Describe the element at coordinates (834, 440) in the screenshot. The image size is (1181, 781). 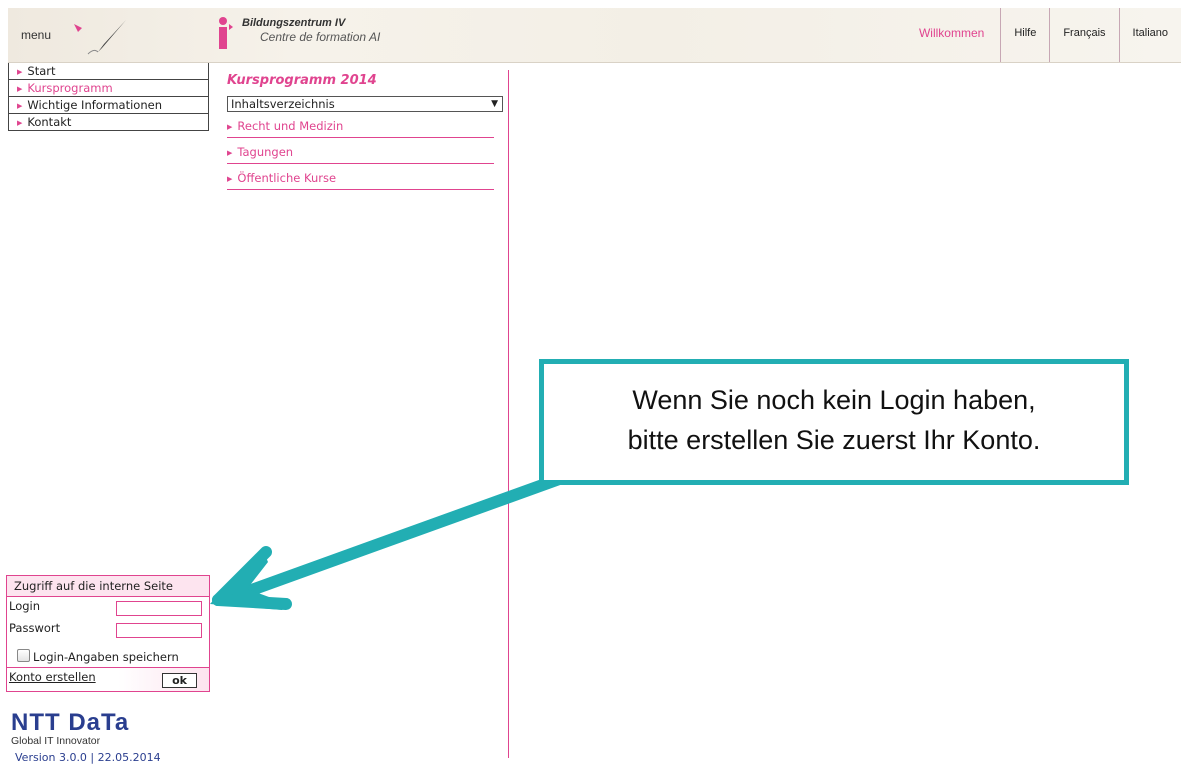
I see `callout-line-2: bitte erstellen Sie zuerst Ihr Konto.` at that location.